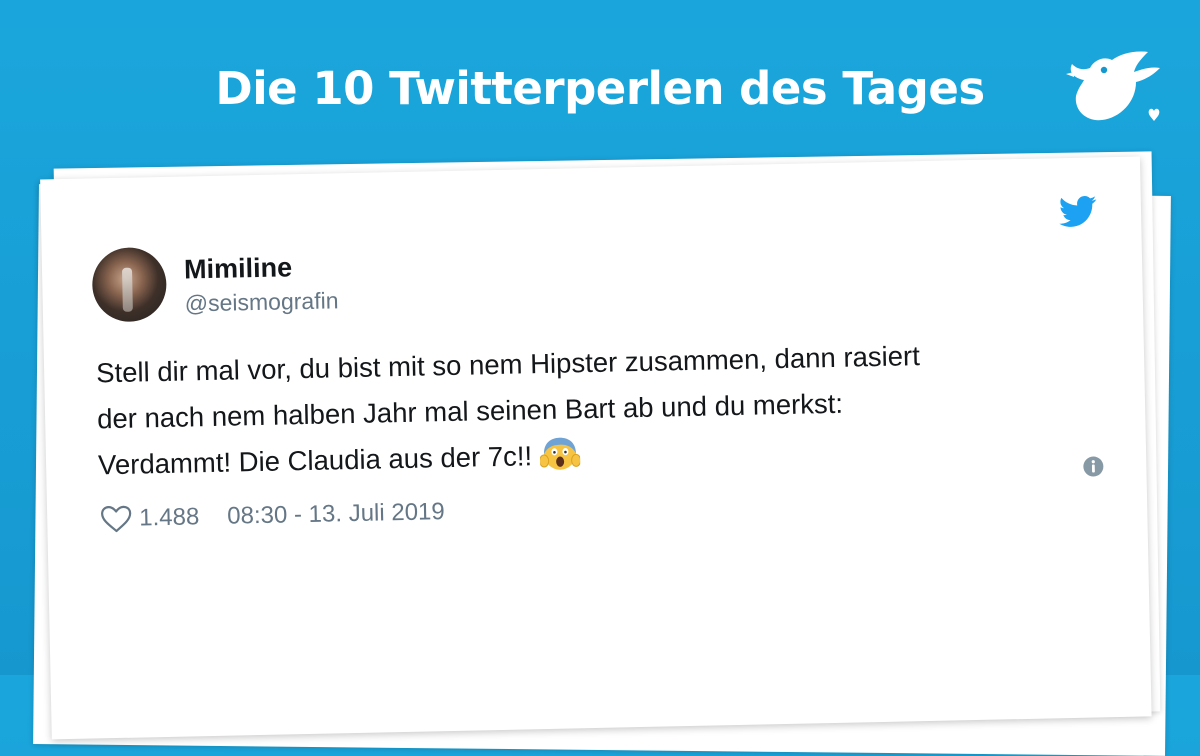 This screenshot has width=1200, height=756. I want to click on tweet-meta: 1.488 08:30 - 13. Juli 2019, so click(272, 515).